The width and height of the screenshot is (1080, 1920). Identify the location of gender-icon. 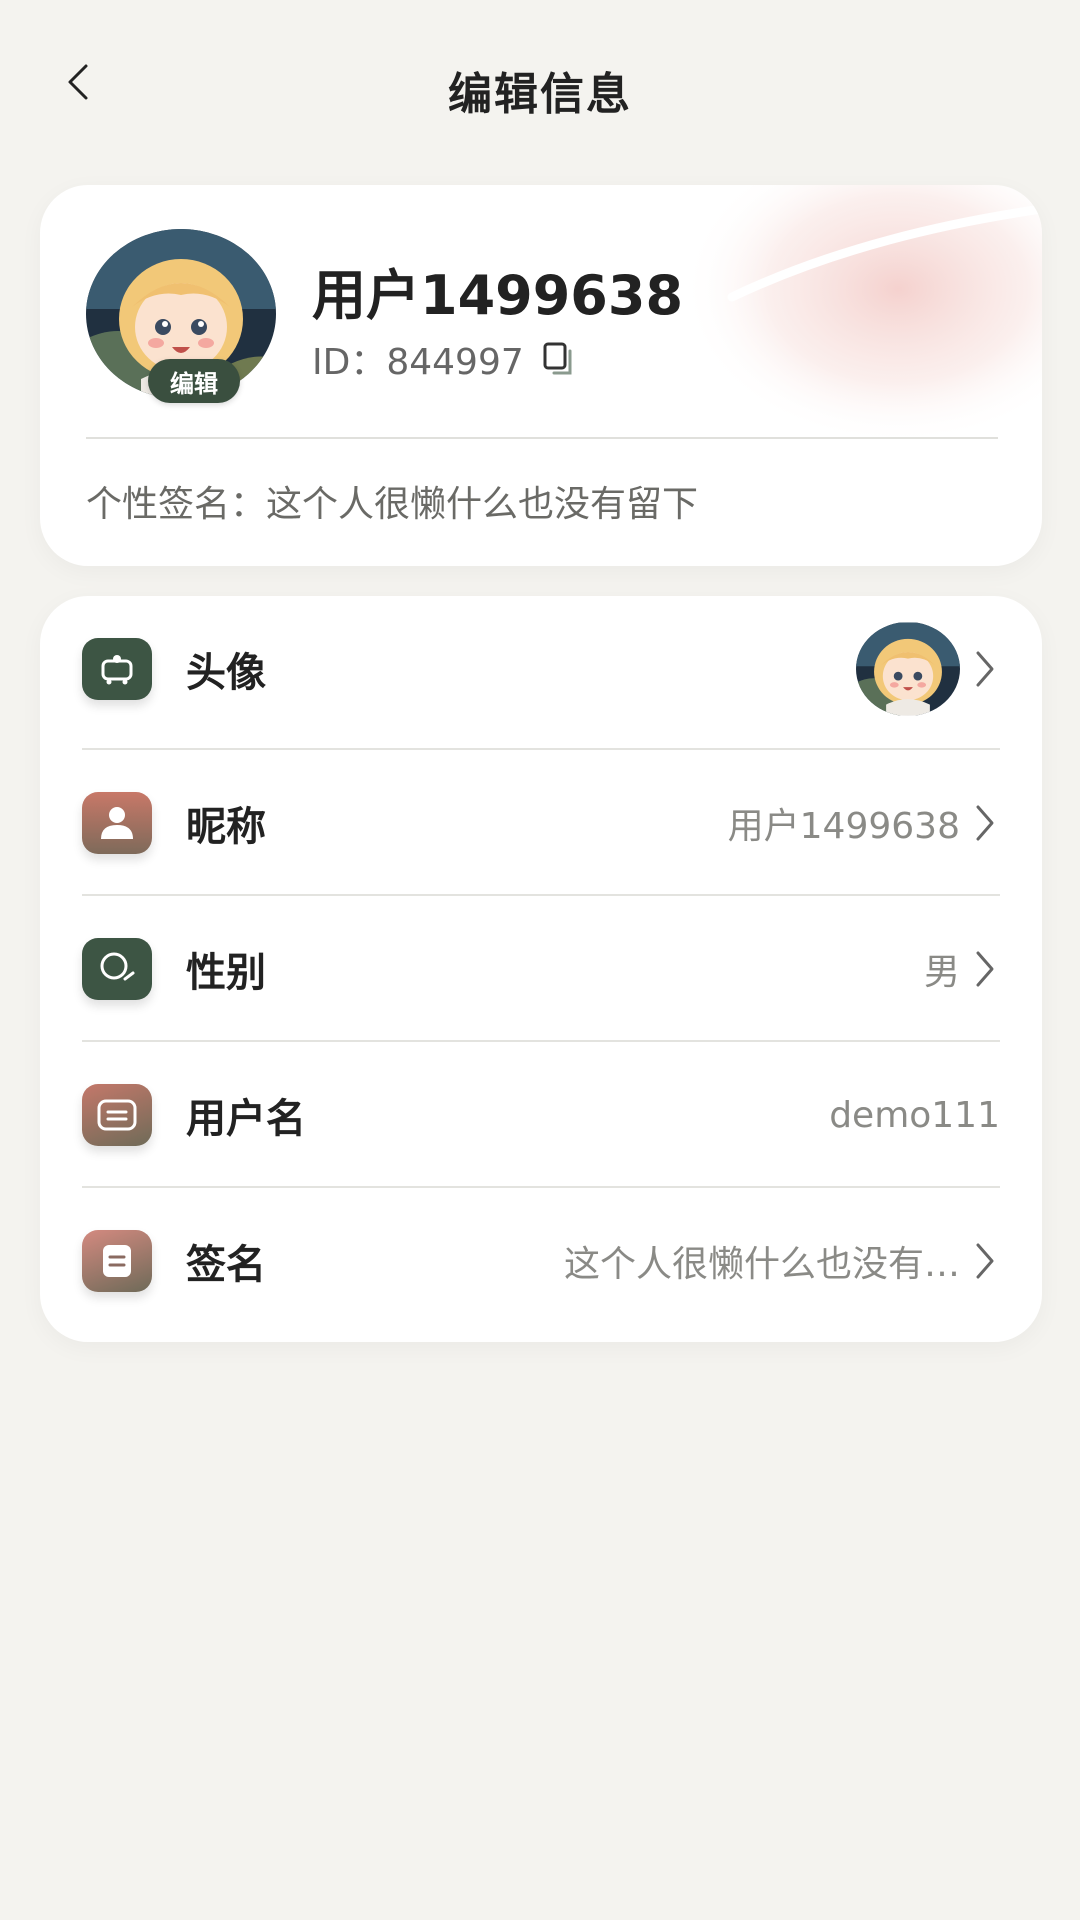
(117, 969).